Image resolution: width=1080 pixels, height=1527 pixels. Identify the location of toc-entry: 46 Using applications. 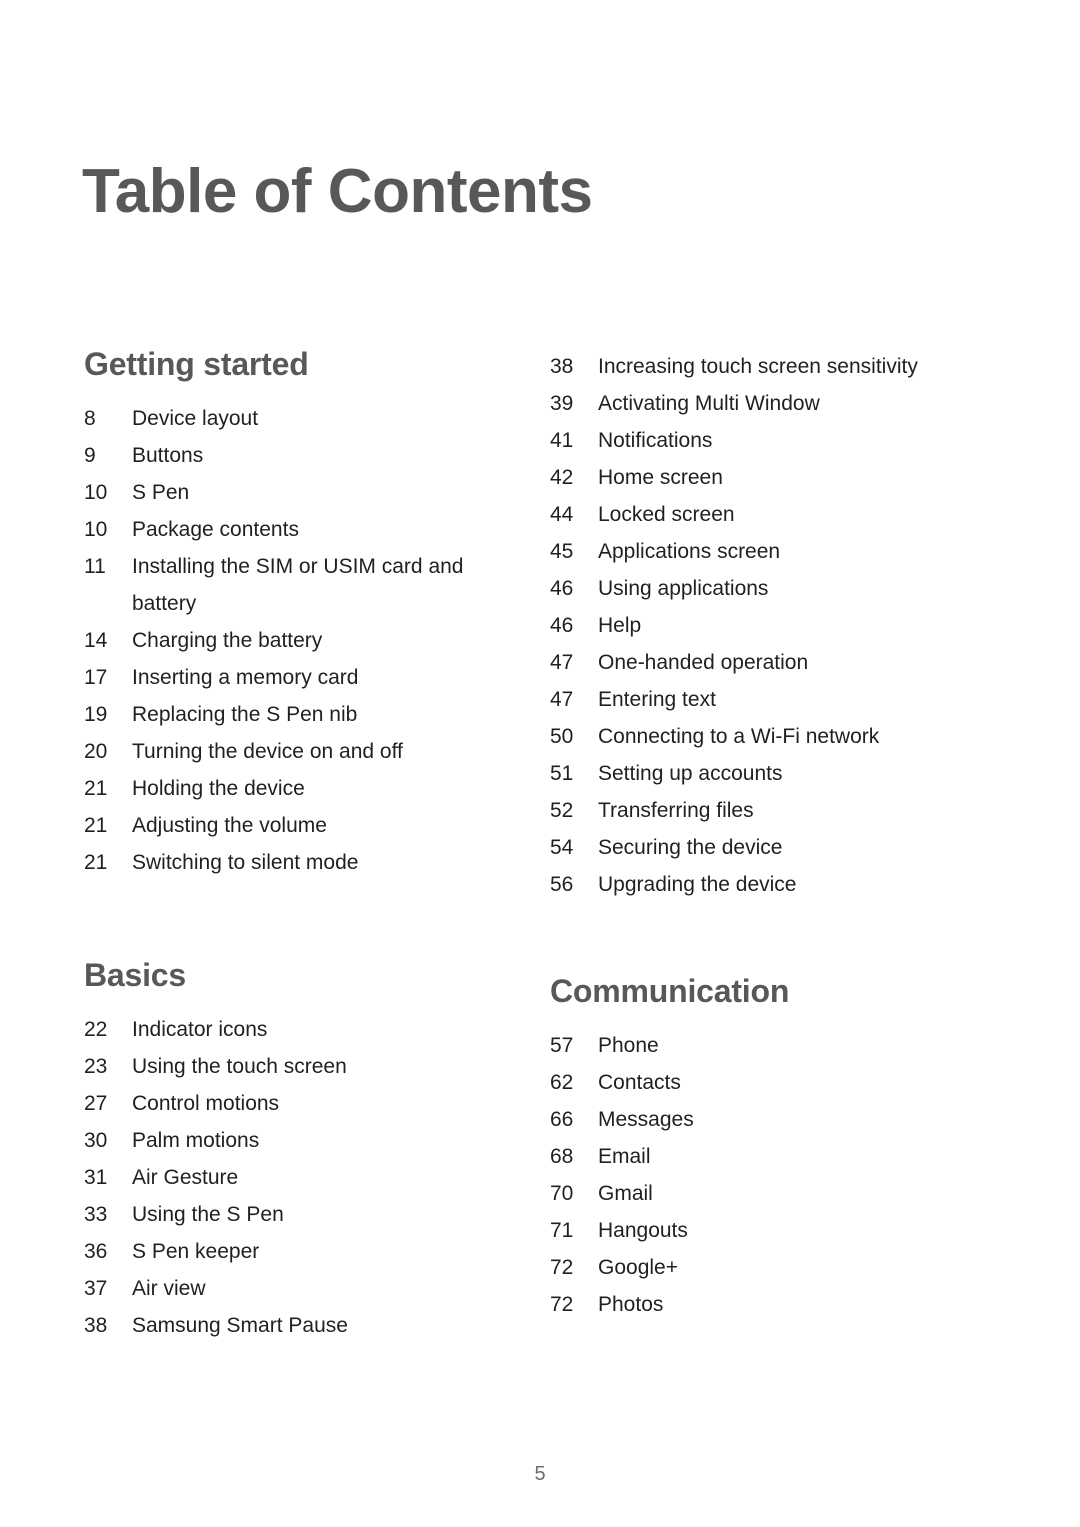
(767, 588).